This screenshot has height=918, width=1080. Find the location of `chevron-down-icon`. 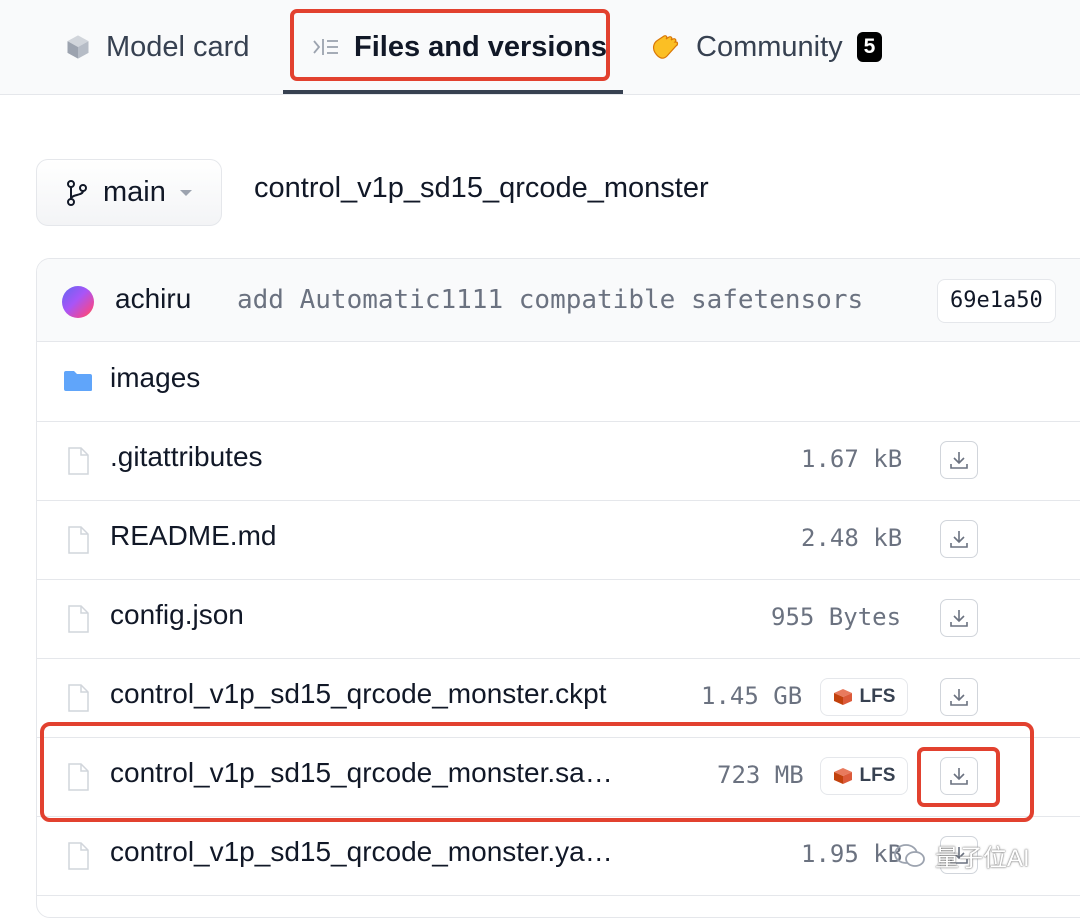

chevron-down-icon is located at coordinates (185, 192).